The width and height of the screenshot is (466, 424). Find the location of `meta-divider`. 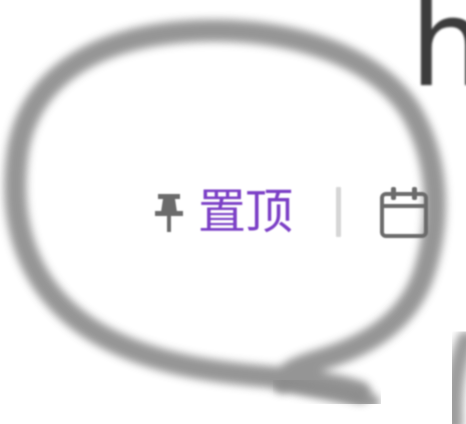

meta-divider is located at coordinates (339, 212).